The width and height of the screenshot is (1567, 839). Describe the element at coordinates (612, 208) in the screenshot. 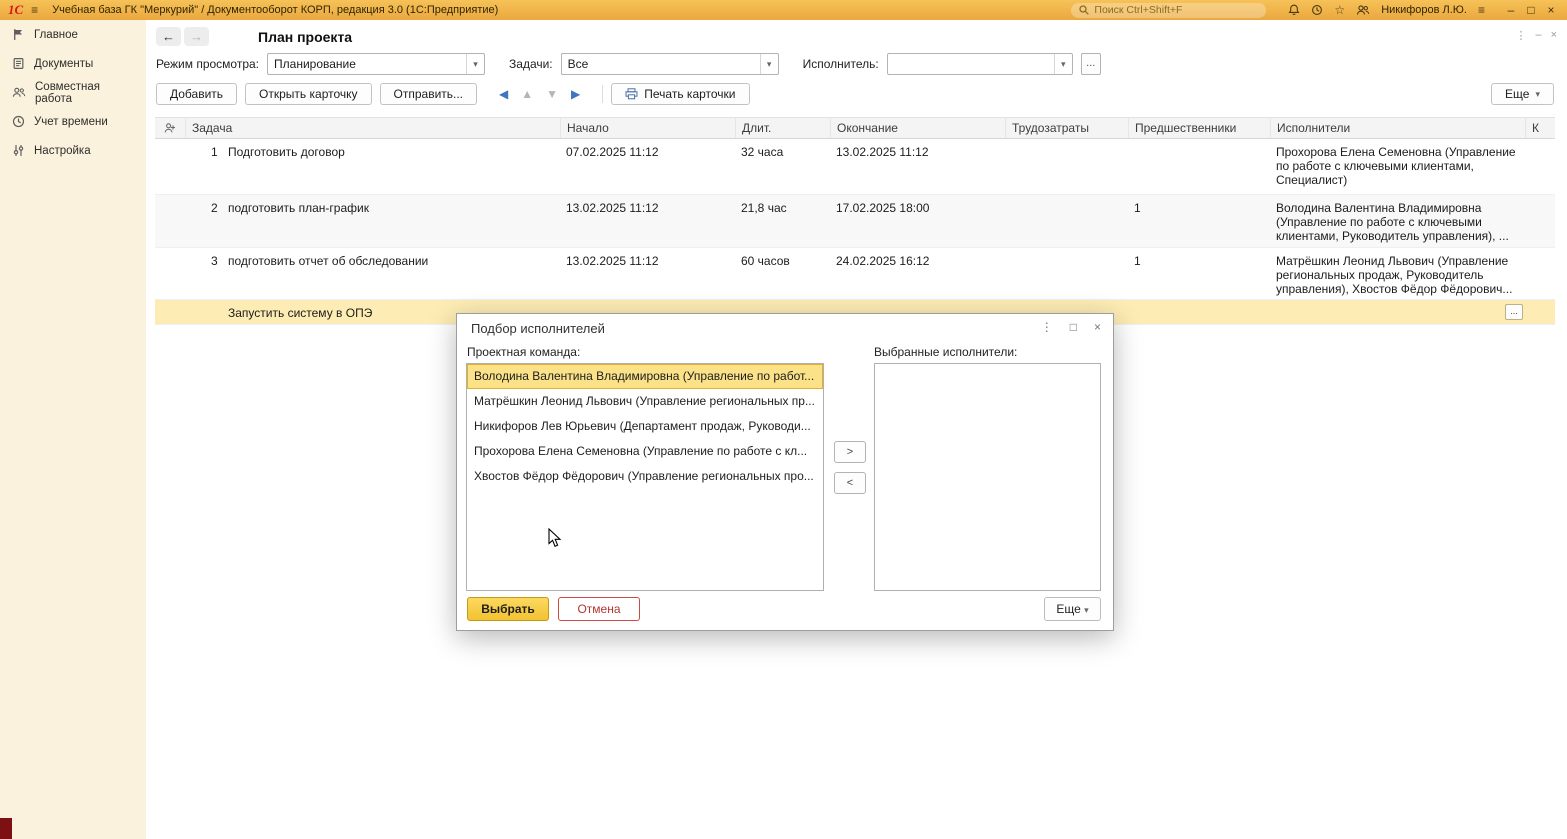

I see `task-start: 13.02.2025 11:12` at that location.